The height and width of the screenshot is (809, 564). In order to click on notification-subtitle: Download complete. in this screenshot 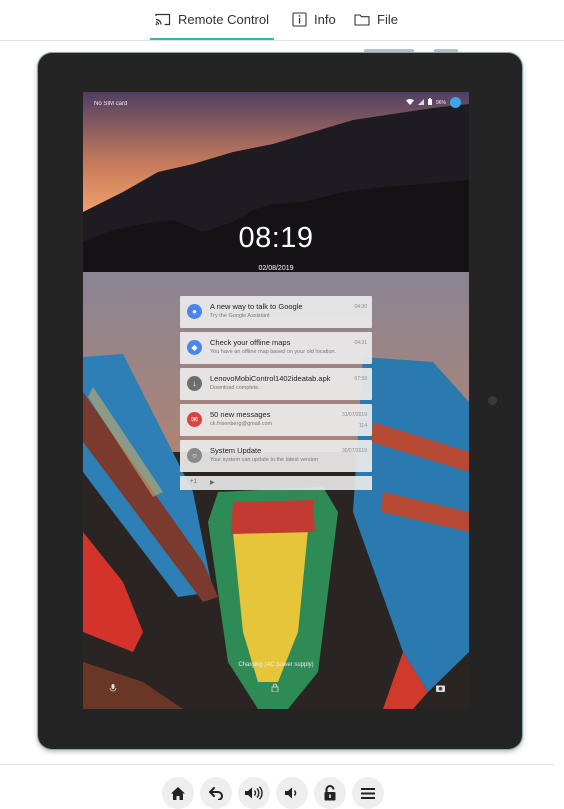, I will do `click(235, 388)`.